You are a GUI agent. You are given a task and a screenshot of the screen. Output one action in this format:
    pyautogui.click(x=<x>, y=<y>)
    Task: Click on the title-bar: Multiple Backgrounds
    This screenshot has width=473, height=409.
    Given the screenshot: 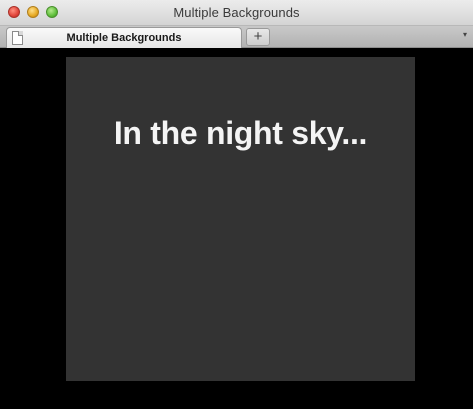 What is the action you would take?
    pyautogui.click(x=236, y=13)
    